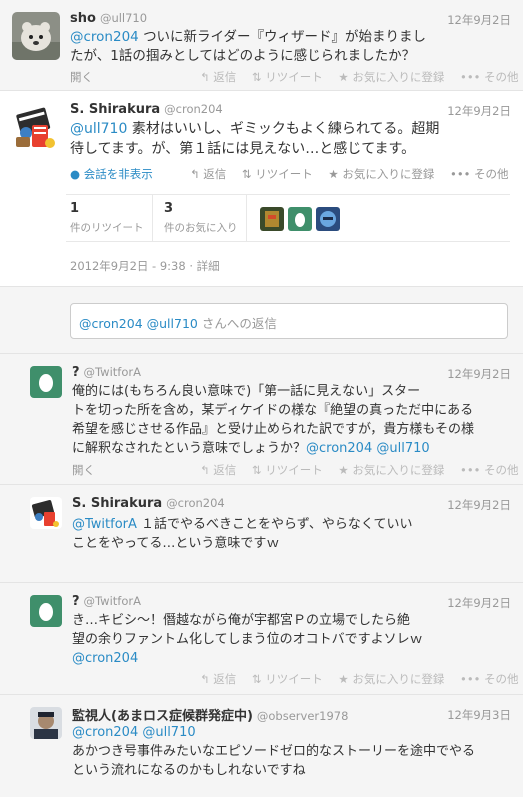  Describe the element at coordinates (123, 18) in the screenshot. I see `user-handle: @ull710` at that location.